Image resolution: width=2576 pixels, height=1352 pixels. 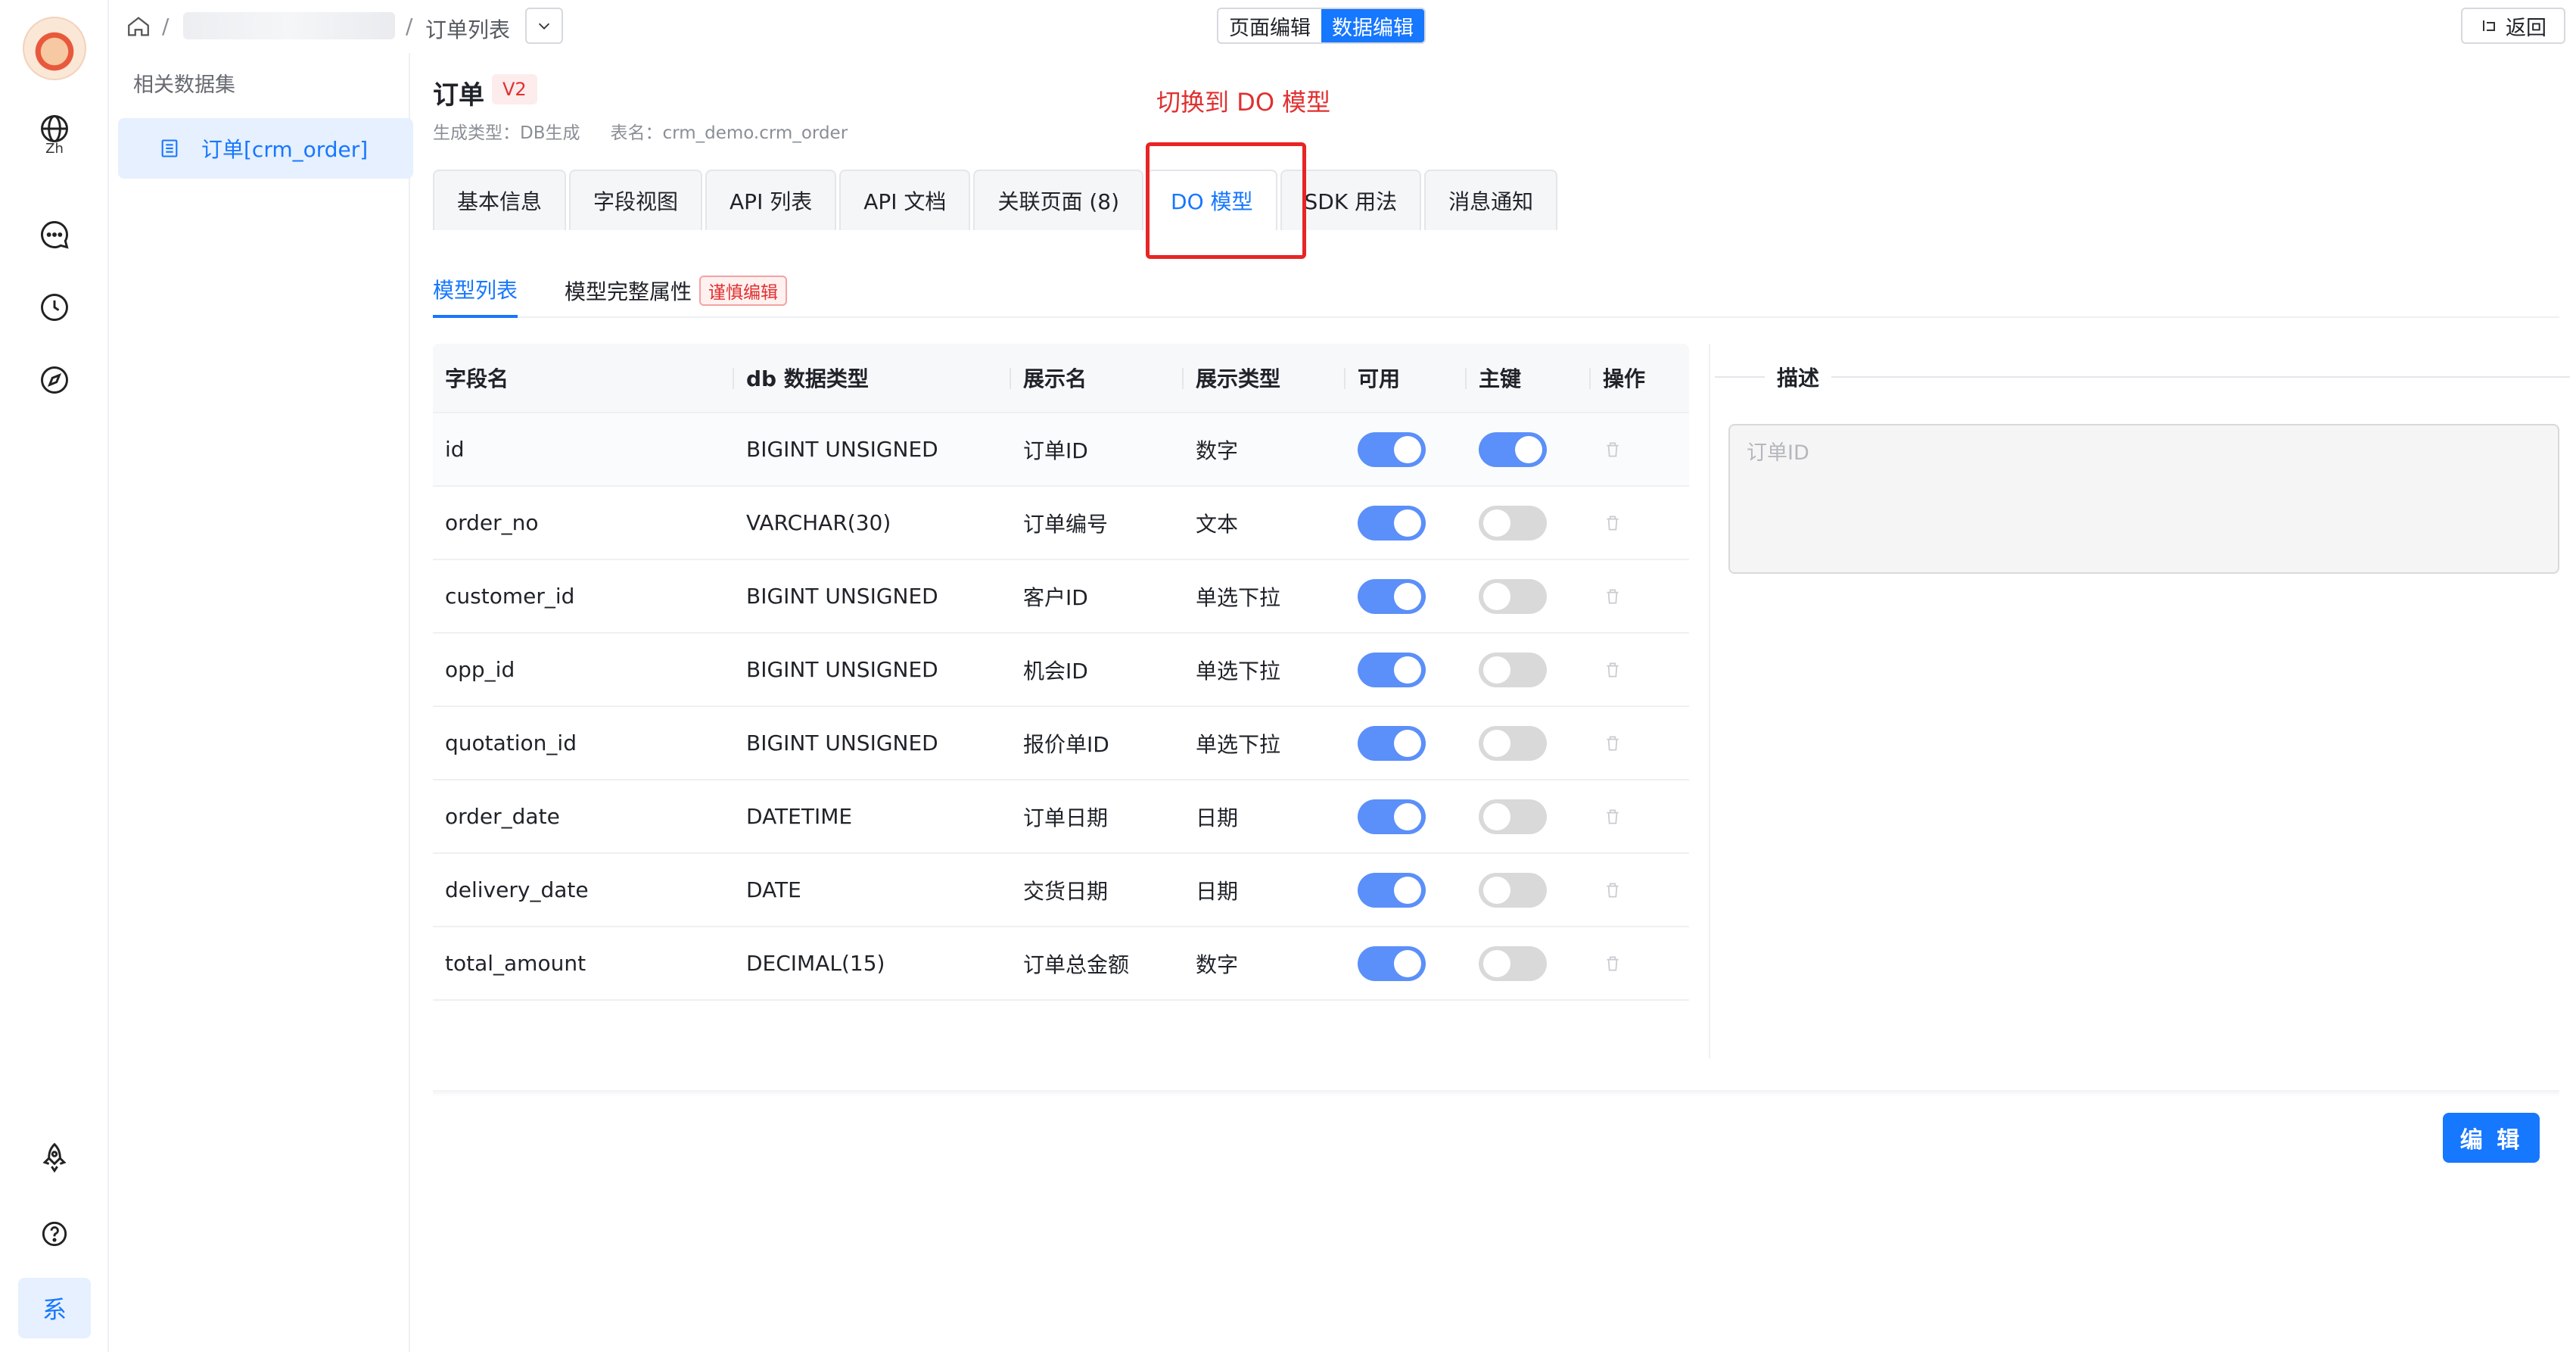 I want to click on language-label: Zh, so click(x=54, y=149).